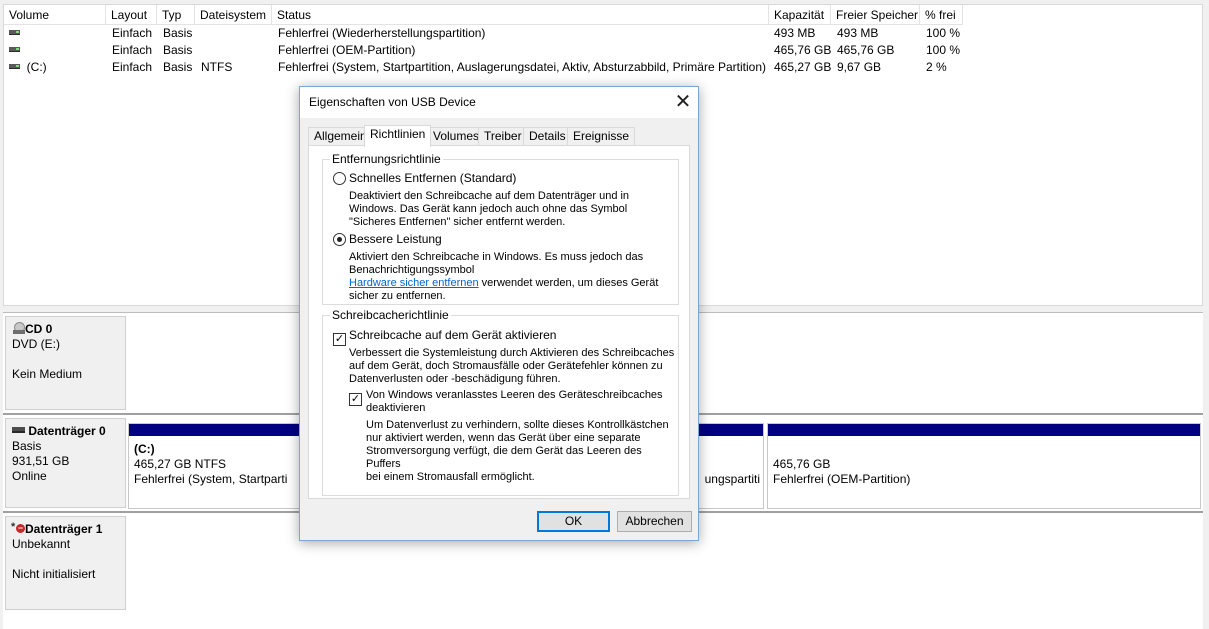 The height and width of the screenshot is (629, 1209). What do you see at coordinates (347, 50) in the screenshot?
I see `status-cell: Fehlerfrei (OEM-Partition)` at bounding box center [347, 50].